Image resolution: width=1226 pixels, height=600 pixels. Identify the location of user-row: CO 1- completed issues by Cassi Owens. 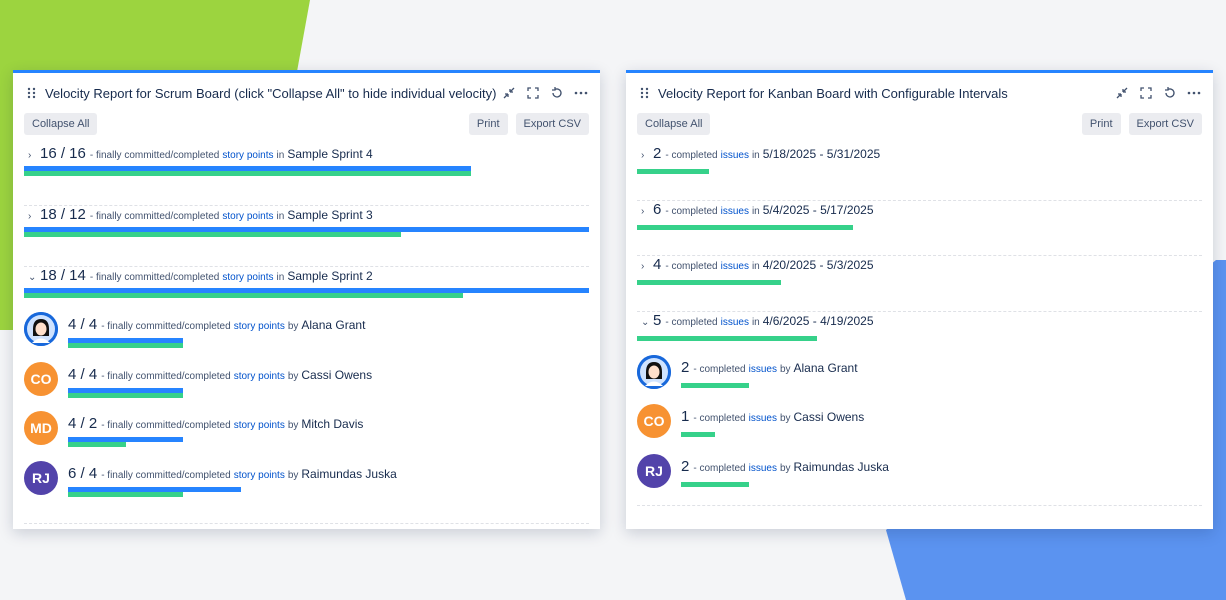
(919, 429).